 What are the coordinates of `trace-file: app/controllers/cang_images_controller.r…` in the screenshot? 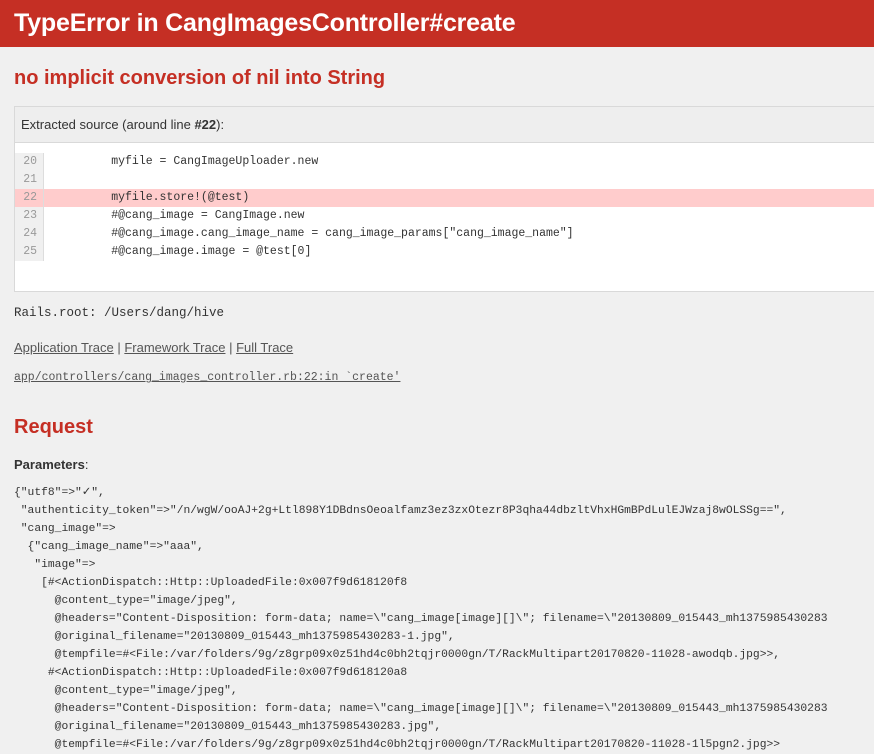 It's located at (437, 377).